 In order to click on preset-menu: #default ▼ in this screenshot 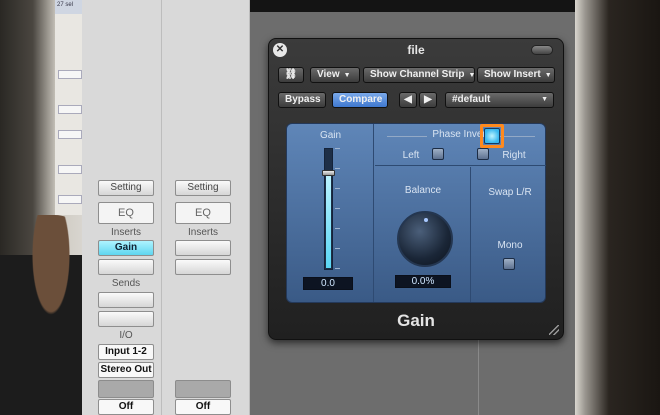, I will do `click(499, 100)`.